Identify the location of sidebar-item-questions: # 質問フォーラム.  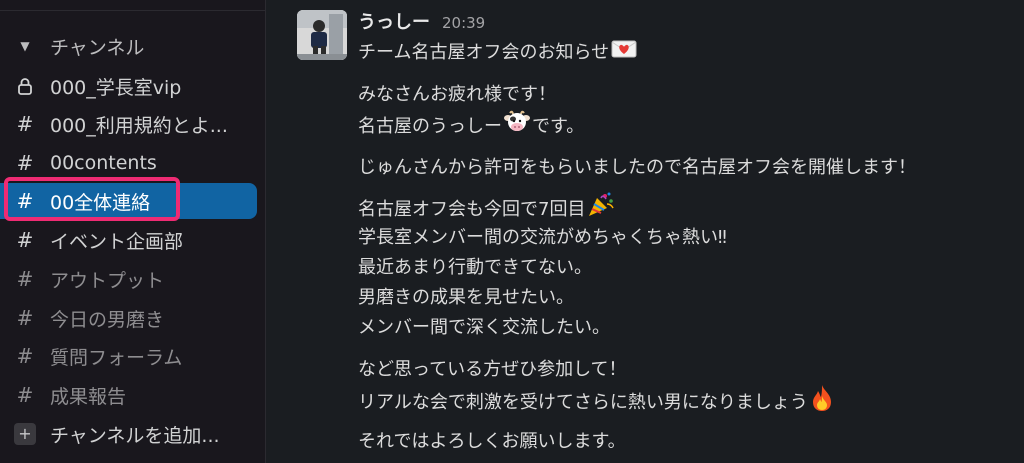
(133, 356).